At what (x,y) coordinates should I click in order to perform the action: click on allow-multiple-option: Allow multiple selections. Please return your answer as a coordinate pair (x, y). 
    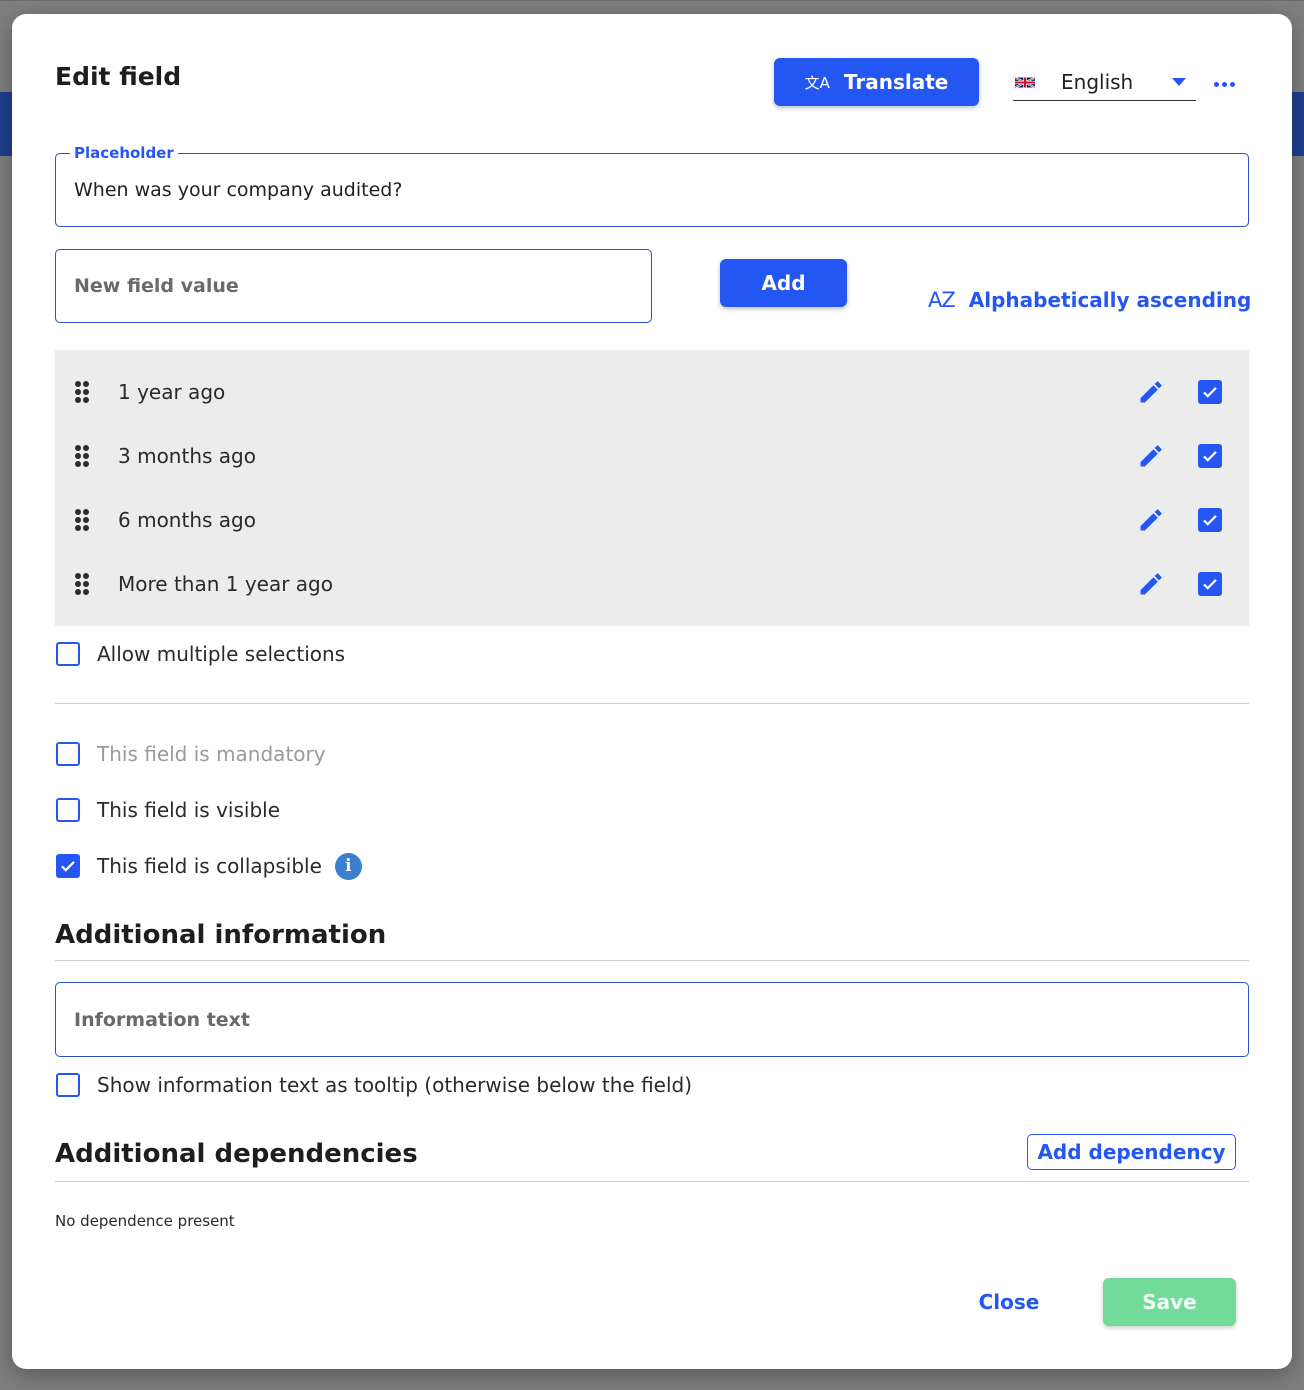
    Looking at the image, I should click on (200, 654).